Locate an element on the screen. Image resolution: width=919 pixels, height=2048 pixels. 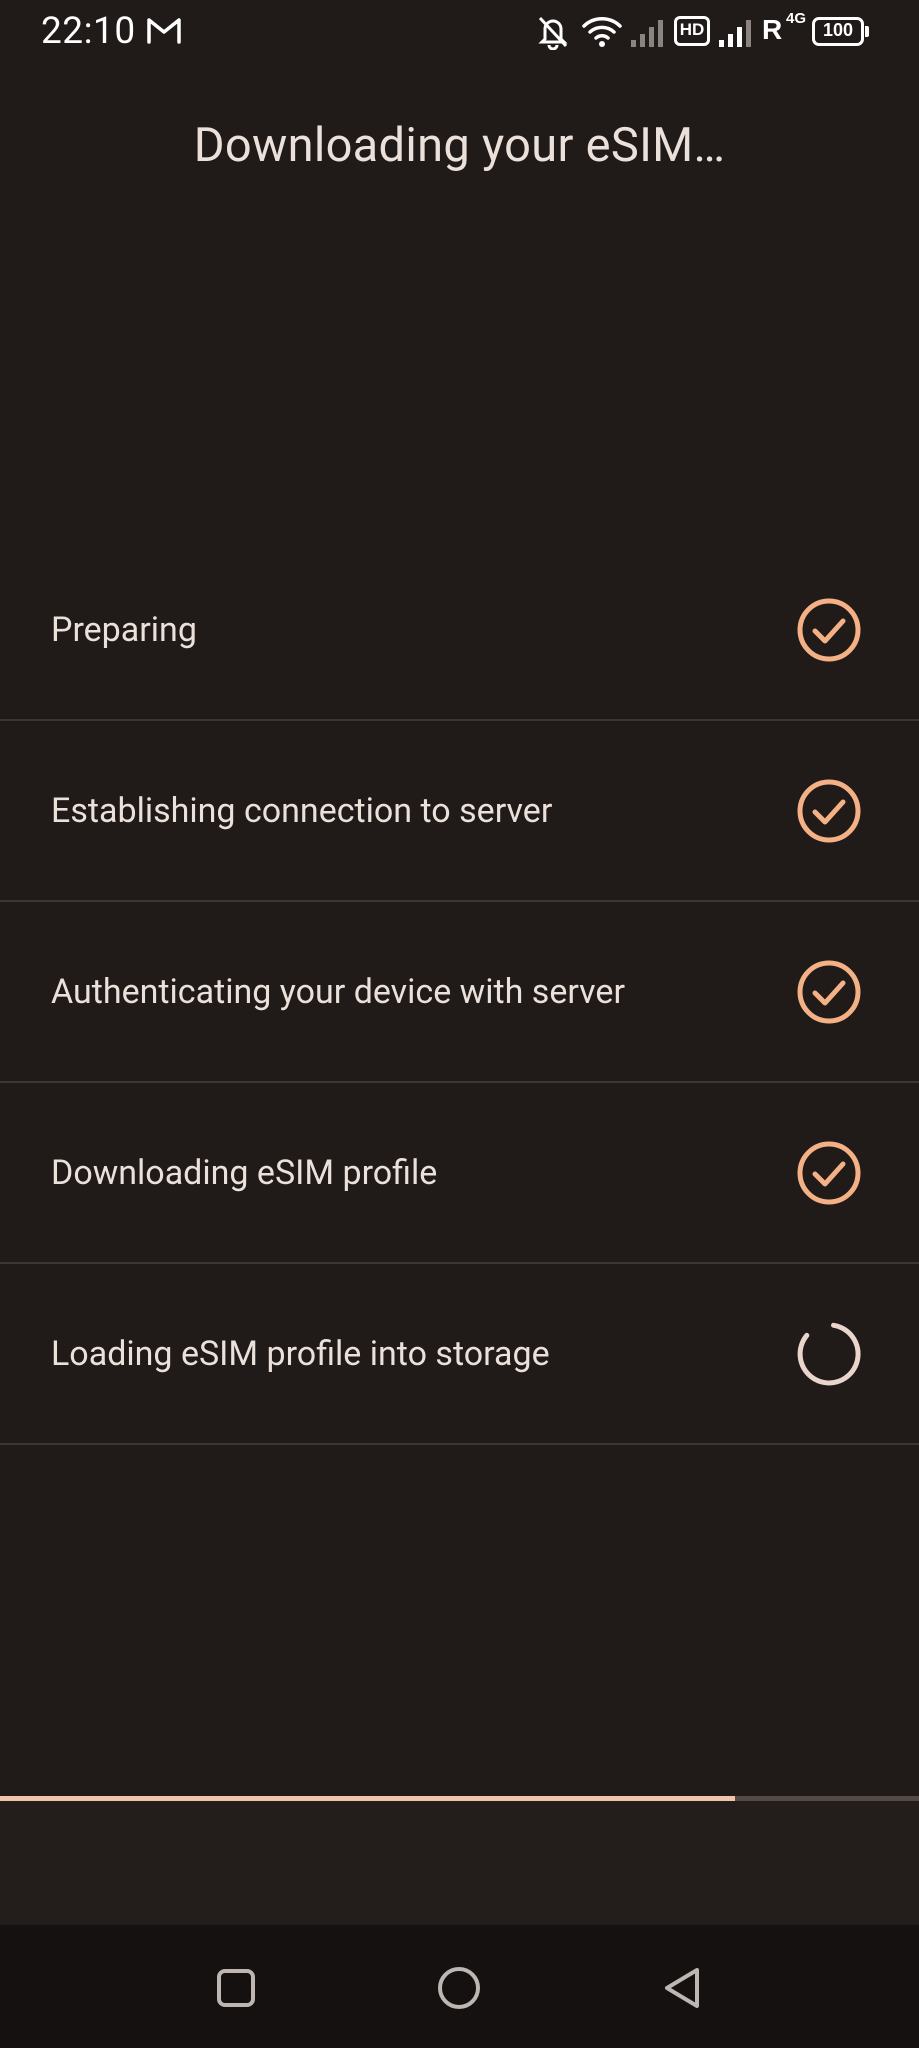
footer-area is located at coordinates (459, 1863).